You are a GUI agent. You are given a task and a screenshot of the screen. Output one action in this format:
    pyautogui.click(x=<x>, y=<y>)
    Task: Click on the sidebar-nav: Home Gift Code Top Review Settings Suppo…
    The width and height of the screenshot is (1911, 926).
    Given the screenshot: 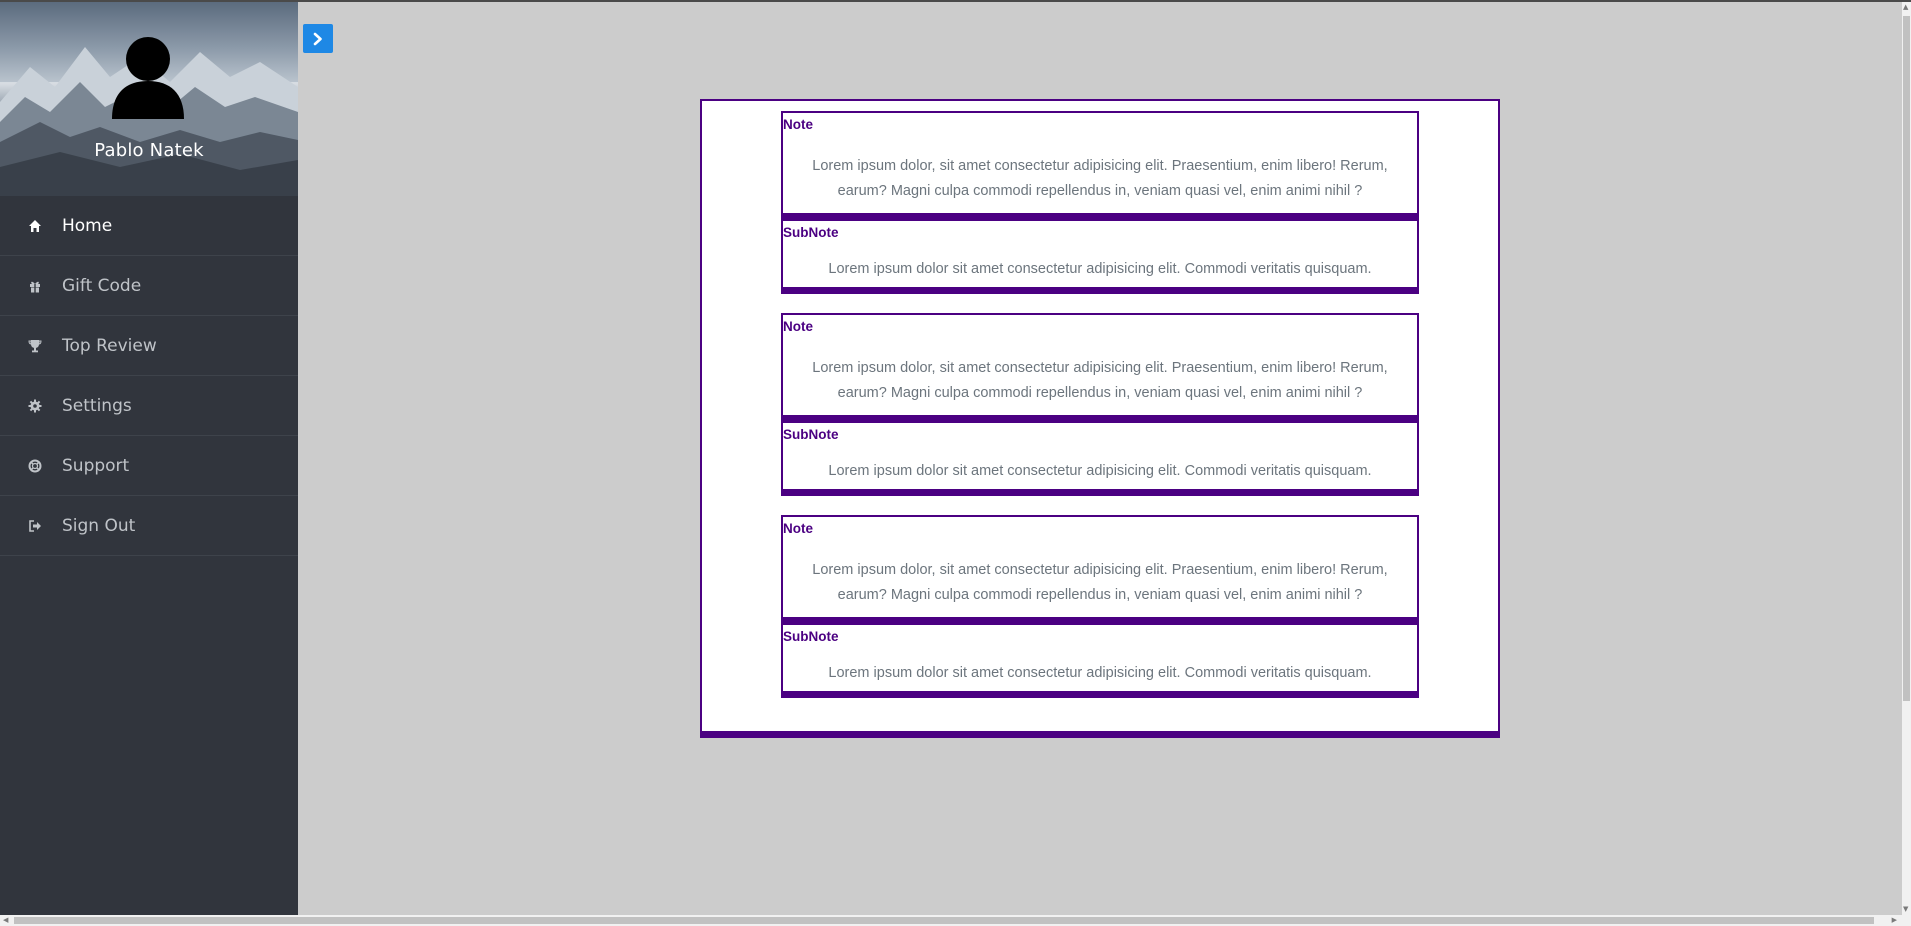 What is the action you would take?
    pyautogui.click(x=149, y=376)
    